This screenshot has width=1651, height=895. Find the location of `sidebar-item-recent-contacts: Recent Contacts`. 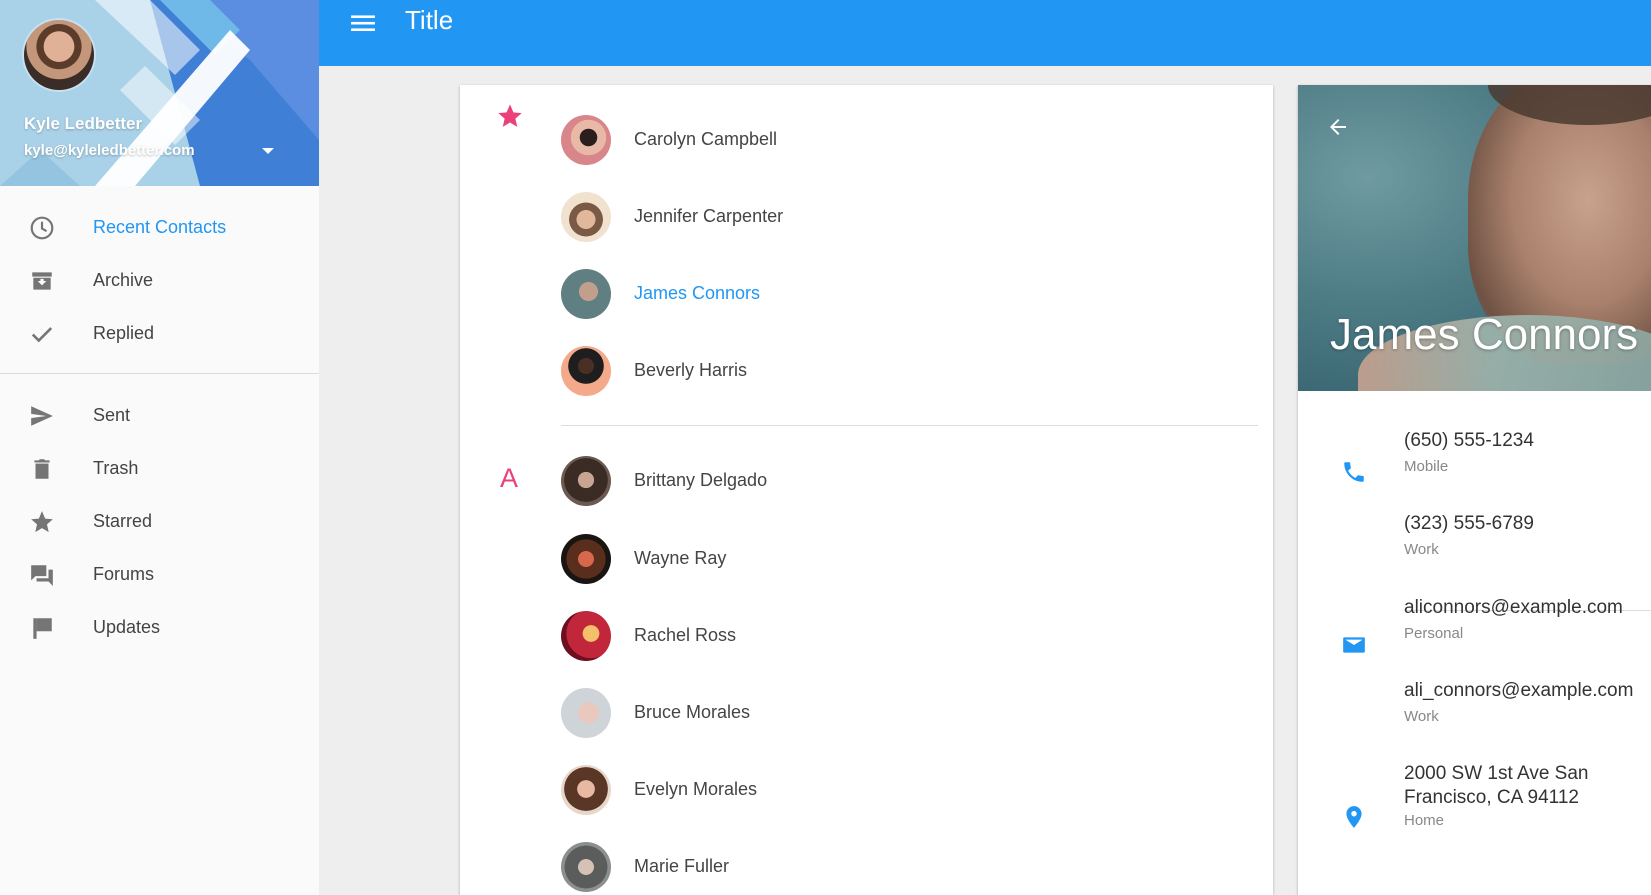

sidebar-item-recent-contacts: Recent Contacts is located at coordinates (159, 227).